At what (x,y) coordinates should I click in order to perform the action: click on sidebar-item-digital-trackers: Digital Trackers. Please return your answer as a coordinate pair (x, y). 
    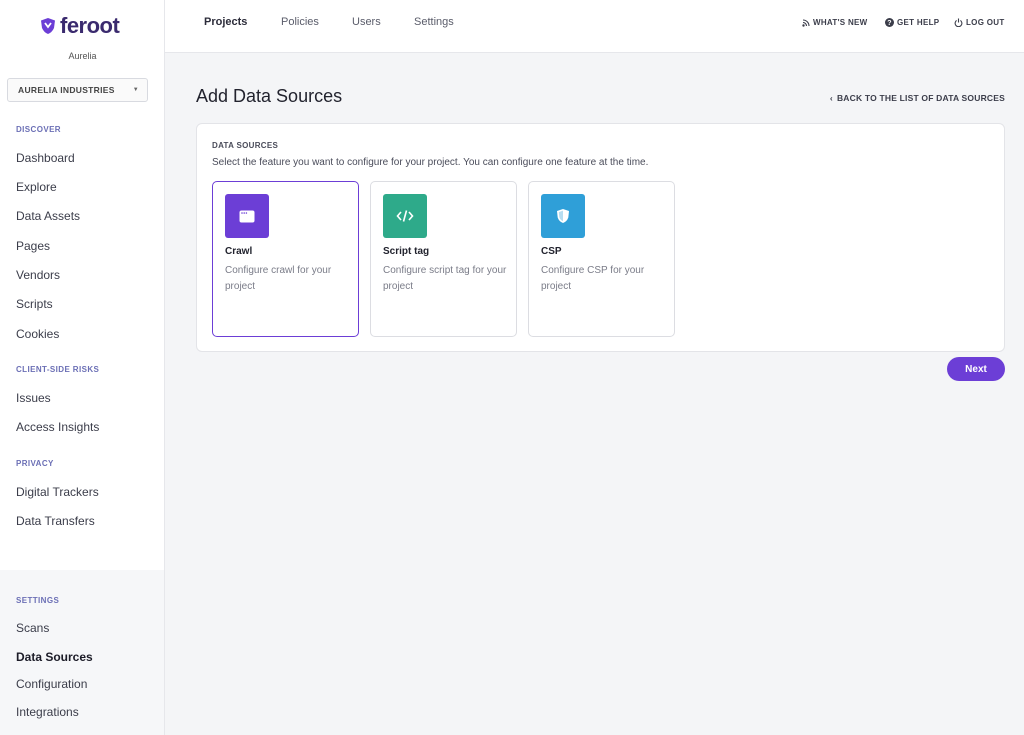
    Looking at the image, I should click on (57, 492).